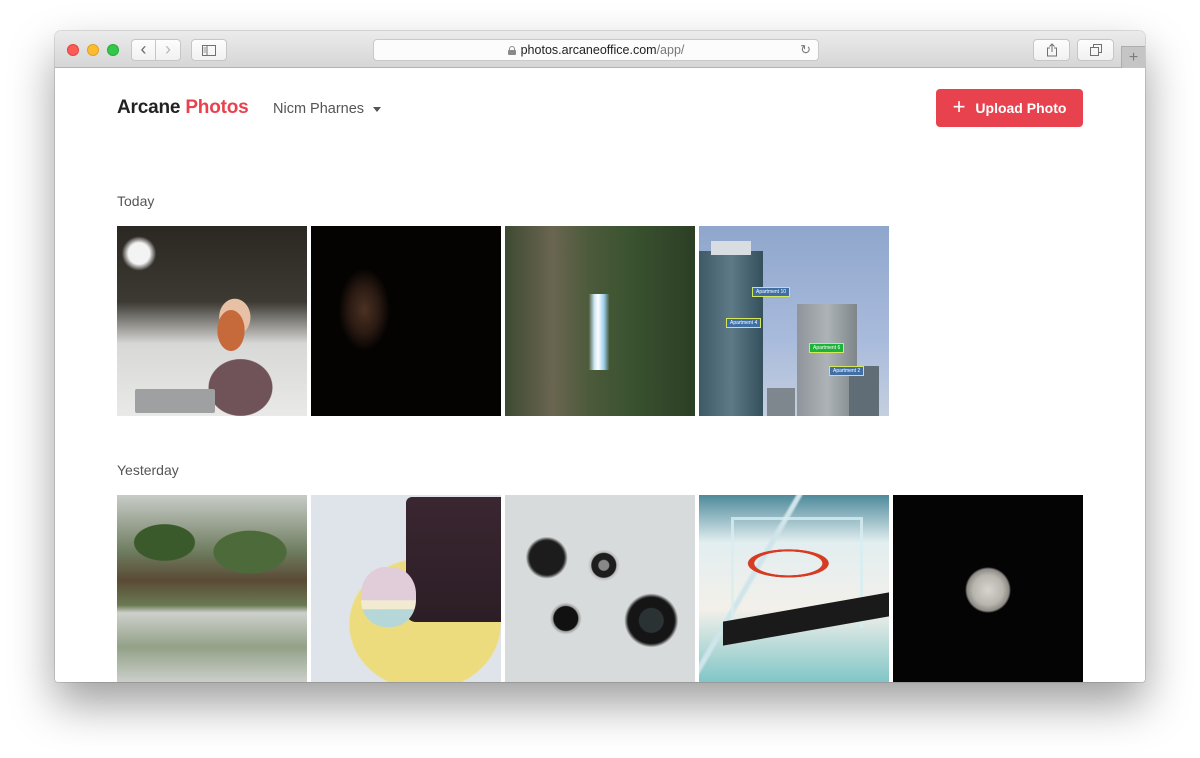 The height and width of the screenshot is (758, 1200). I want to click on photo-label-tag: Apartment 4, so click(744, 323).